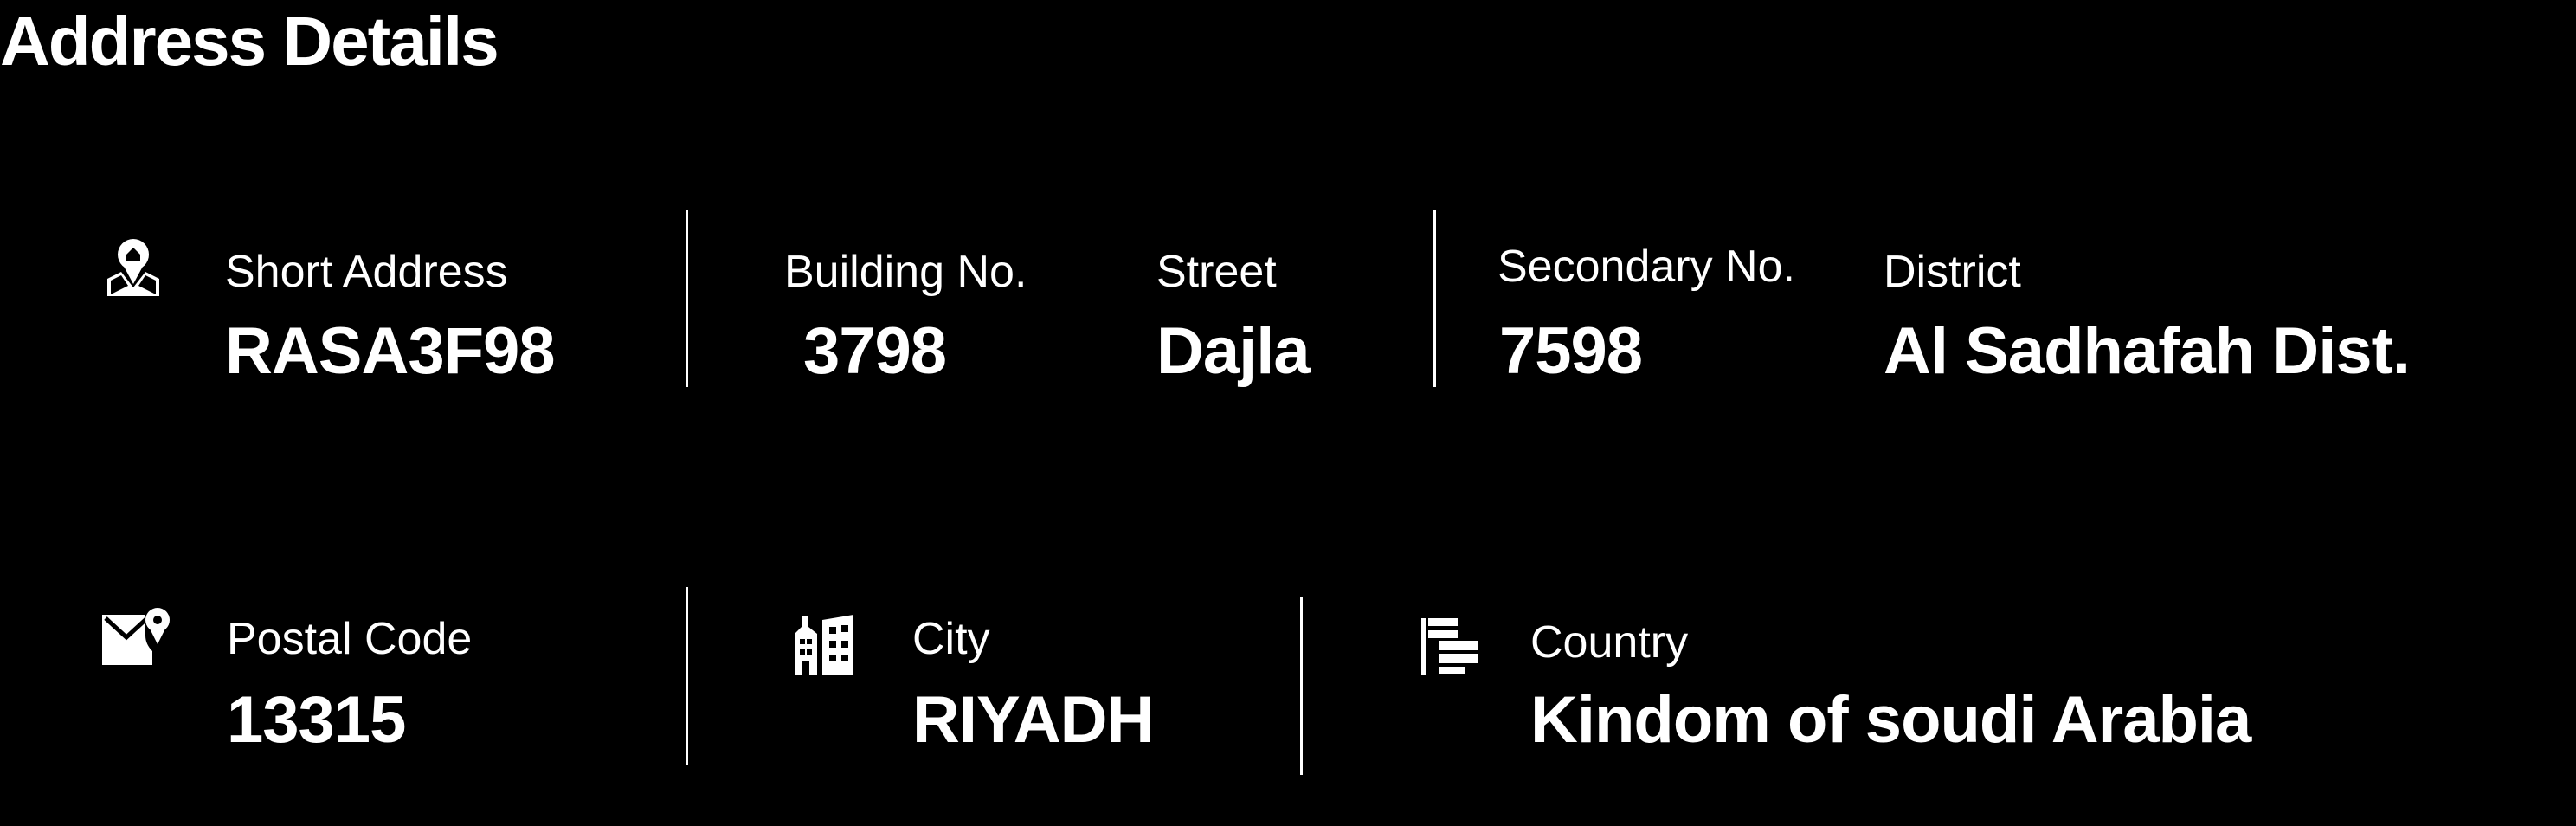  Describe the element at coordinates (1033, 720) in the screenshot. I see `city-value: RIYADH` at that location.